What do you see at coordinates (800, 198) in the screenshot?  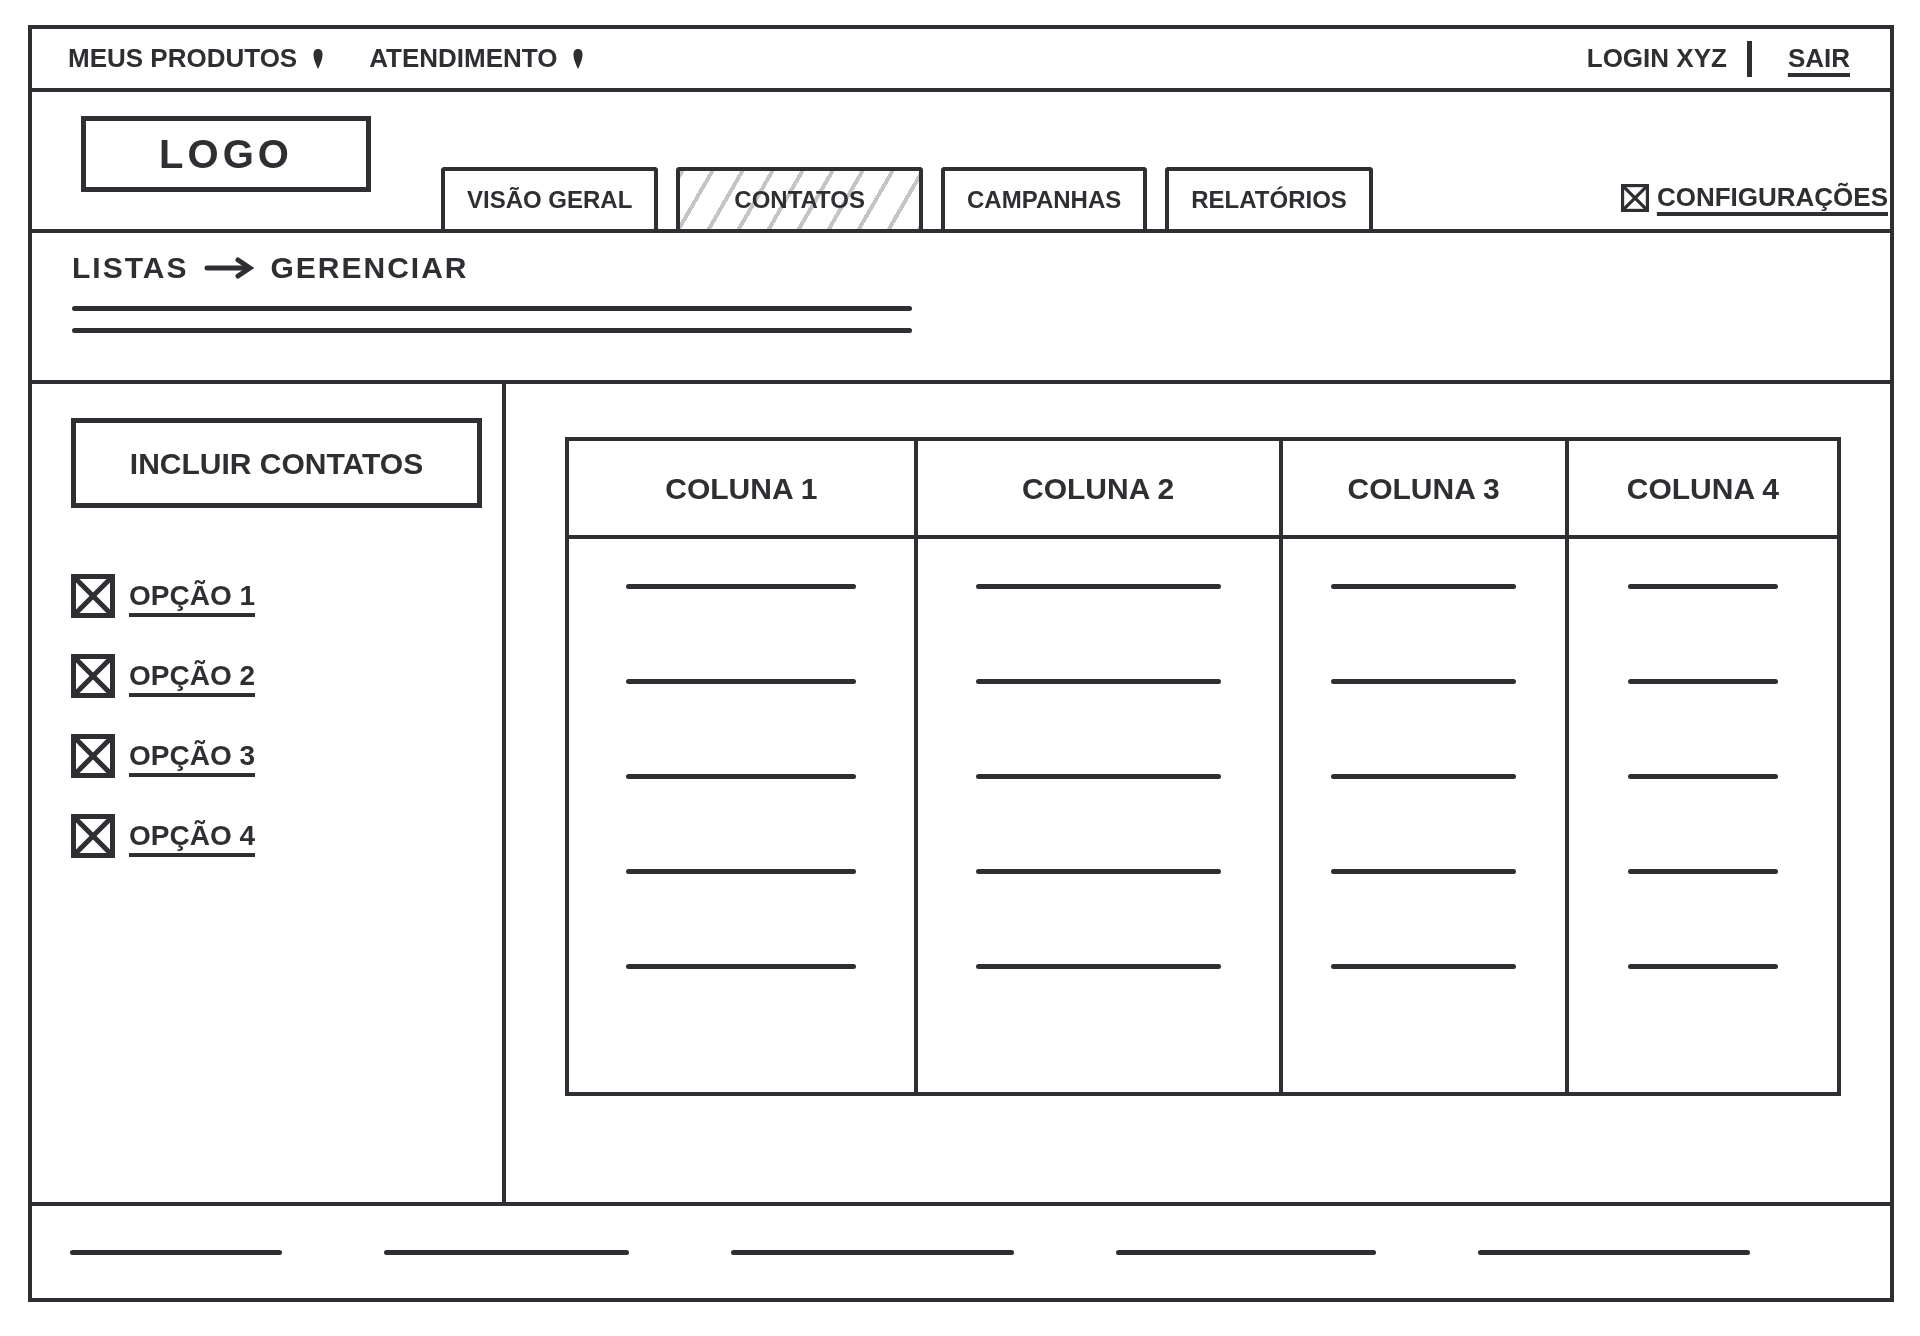 I see `nav-tab: CONTATOS` at bounding box center [800, 198].